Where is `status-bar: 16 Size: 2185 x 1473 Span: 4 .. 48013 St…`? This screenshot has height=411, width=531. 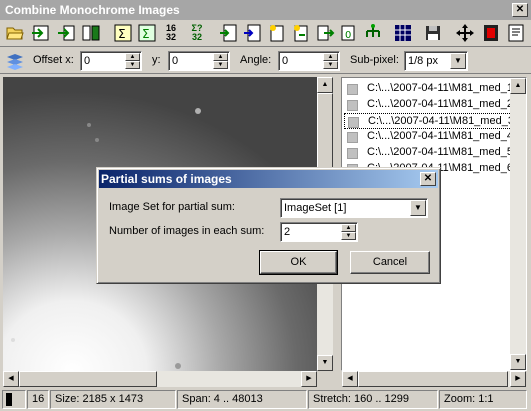 status-bar: 16 Size: 2185 x 1473 Span: 4 .. 48013 St… is located at coordinates (265, 400).